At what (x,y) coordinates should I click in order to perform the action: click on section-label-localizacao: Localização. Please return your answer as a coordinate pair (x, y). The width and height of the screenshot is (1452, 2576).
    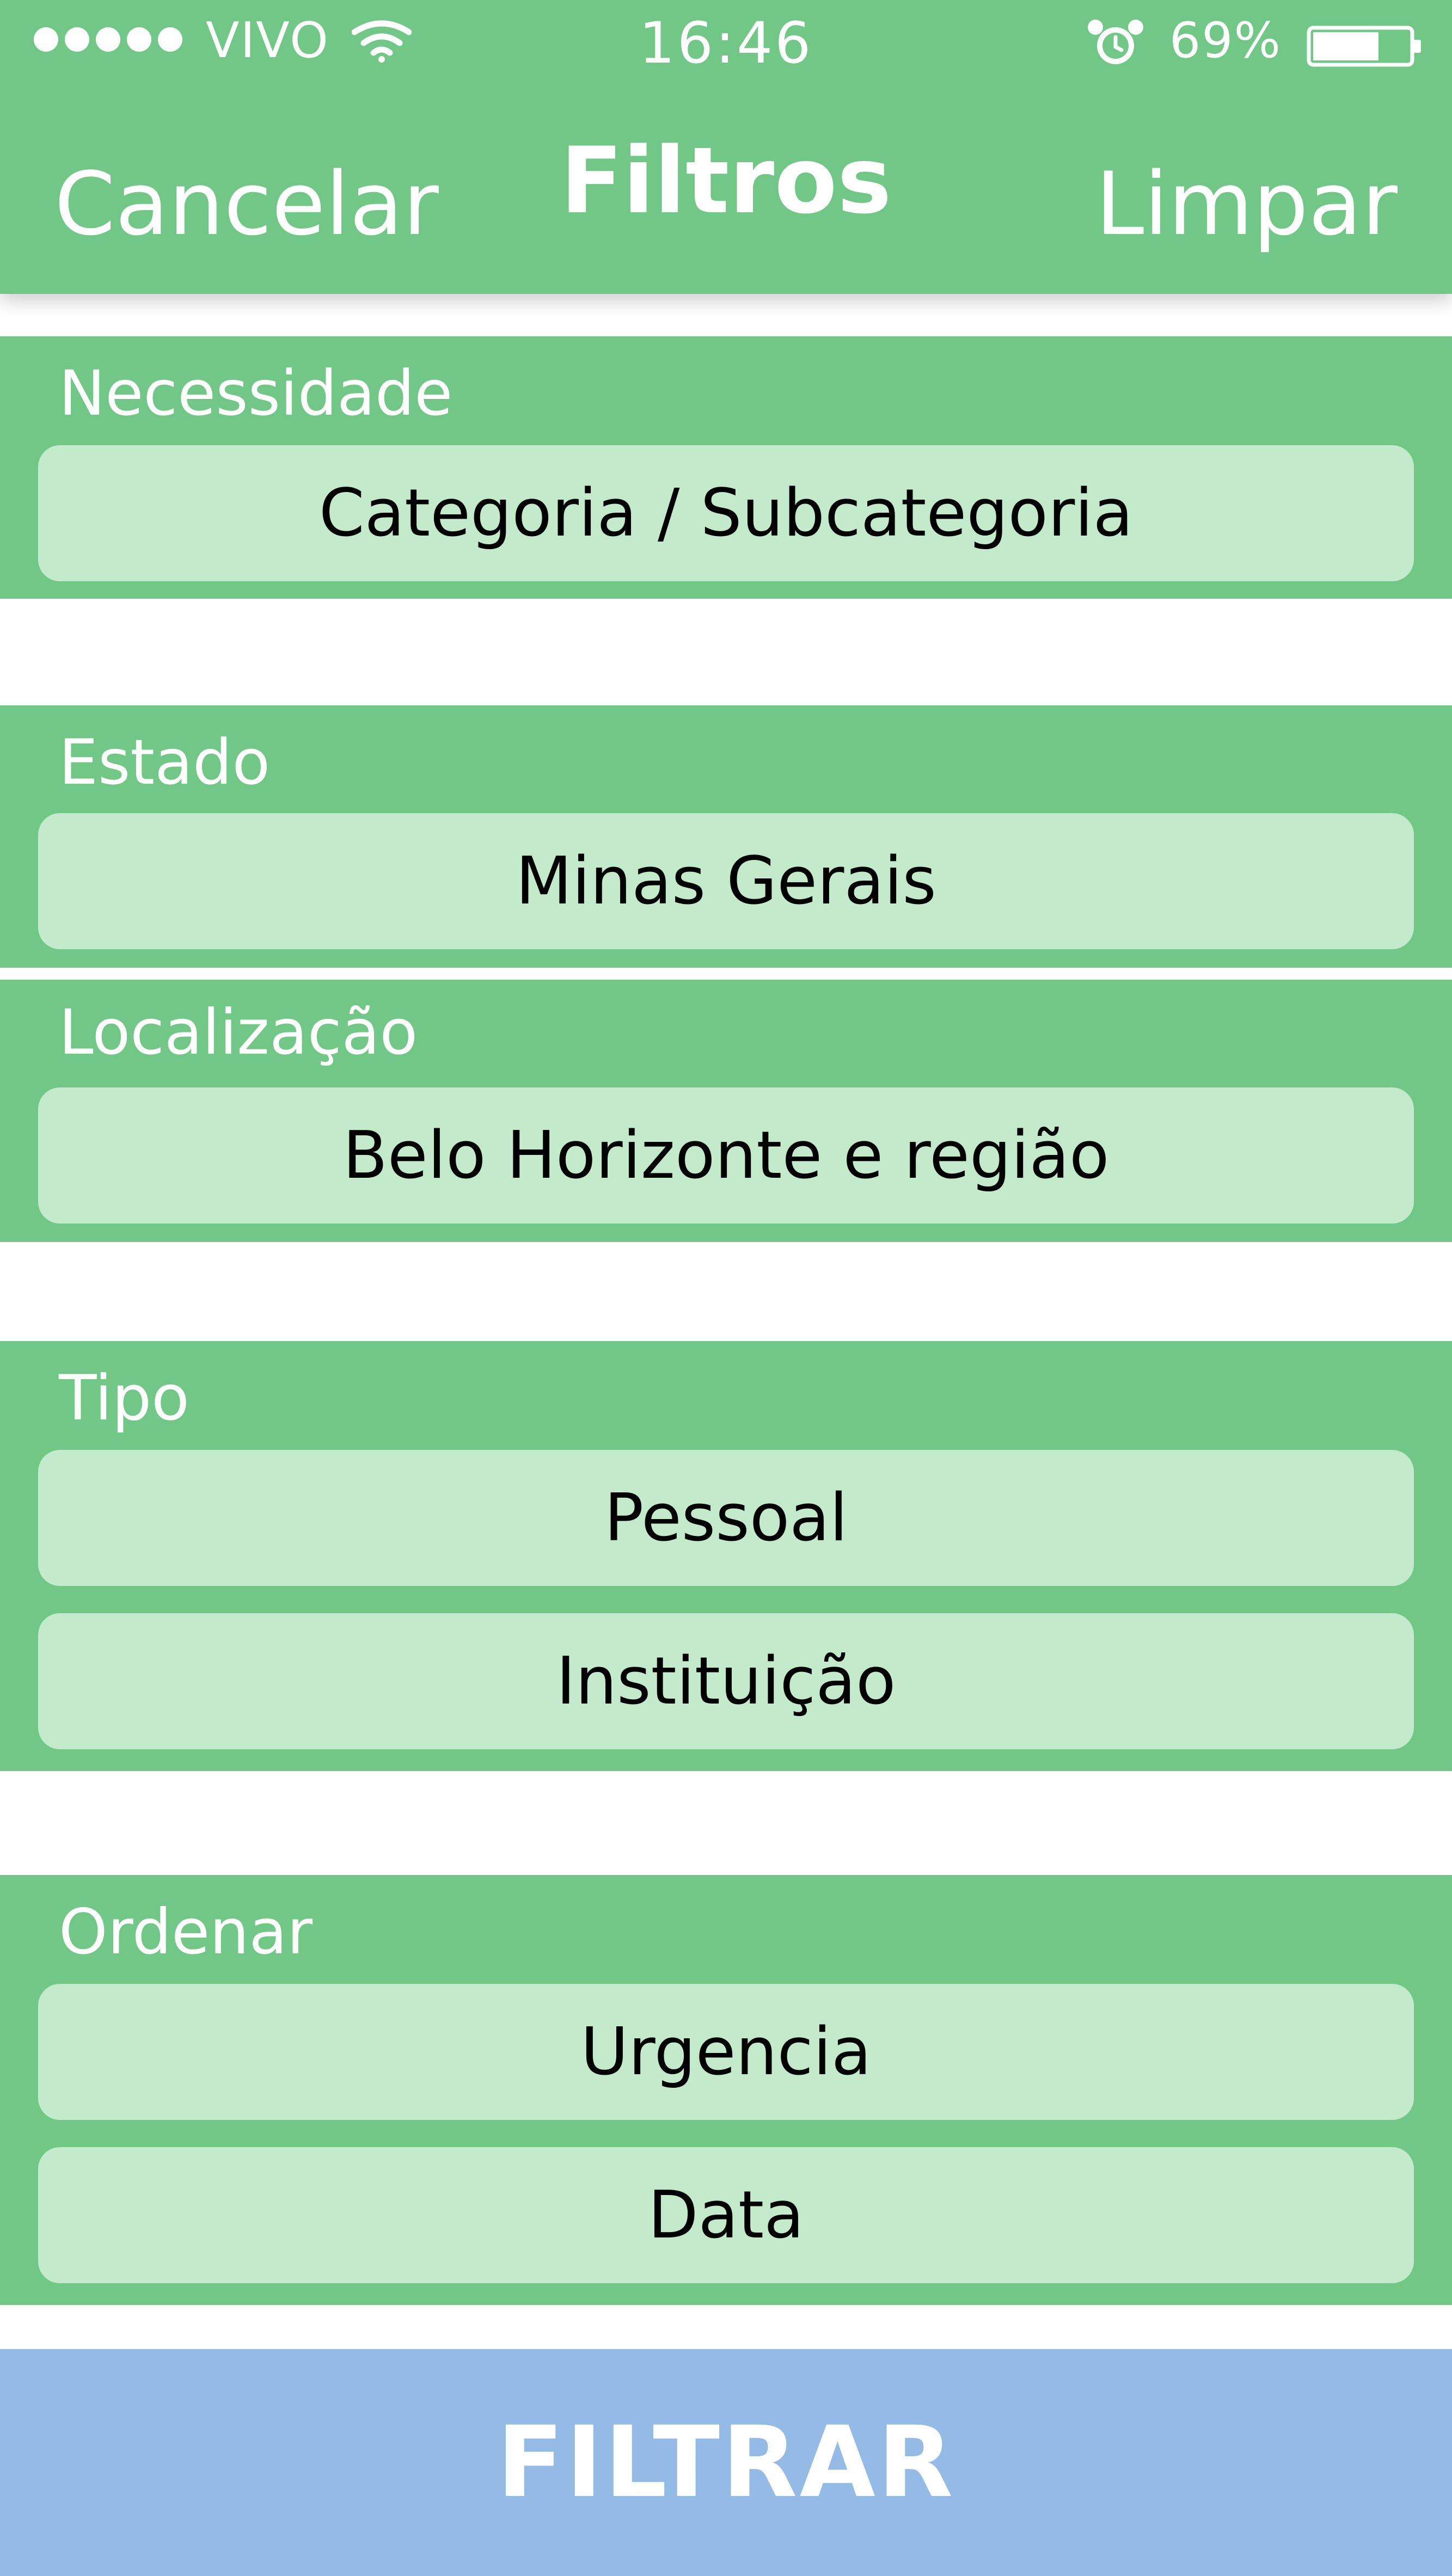
    Looking at the image, I should click on (238, 1032).